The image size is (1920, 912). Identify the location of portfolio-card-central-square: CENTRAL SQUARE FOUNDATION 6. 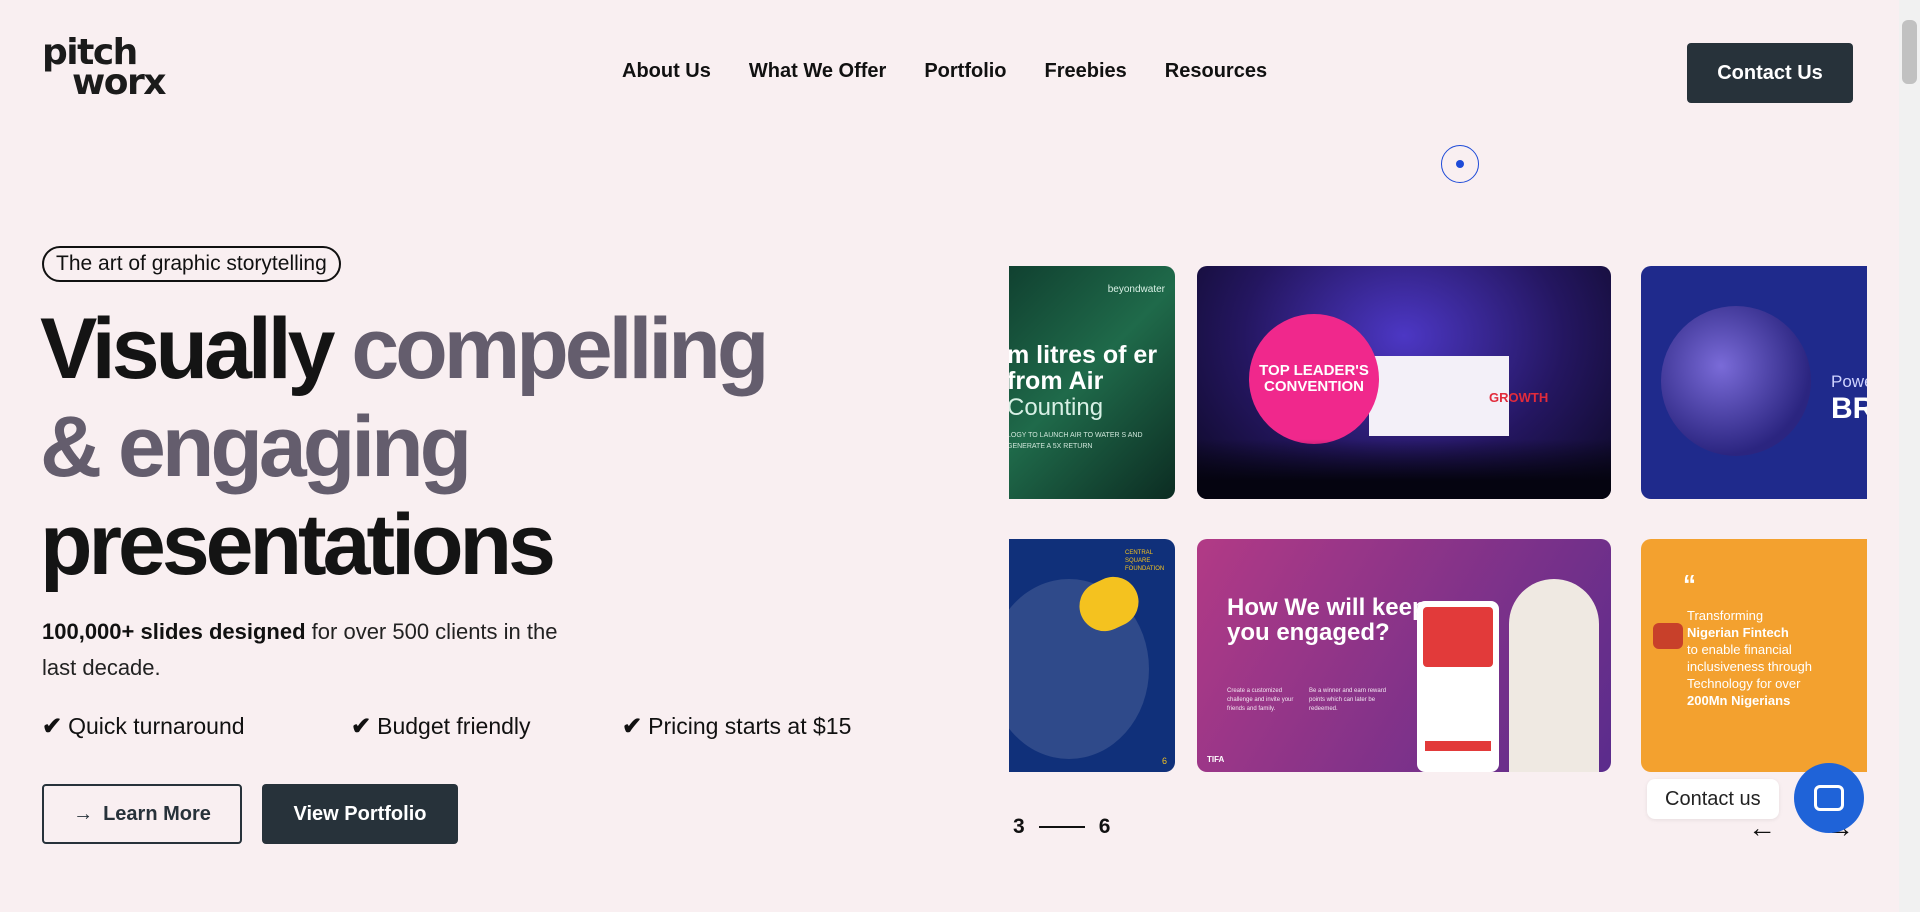
(1092, 655).